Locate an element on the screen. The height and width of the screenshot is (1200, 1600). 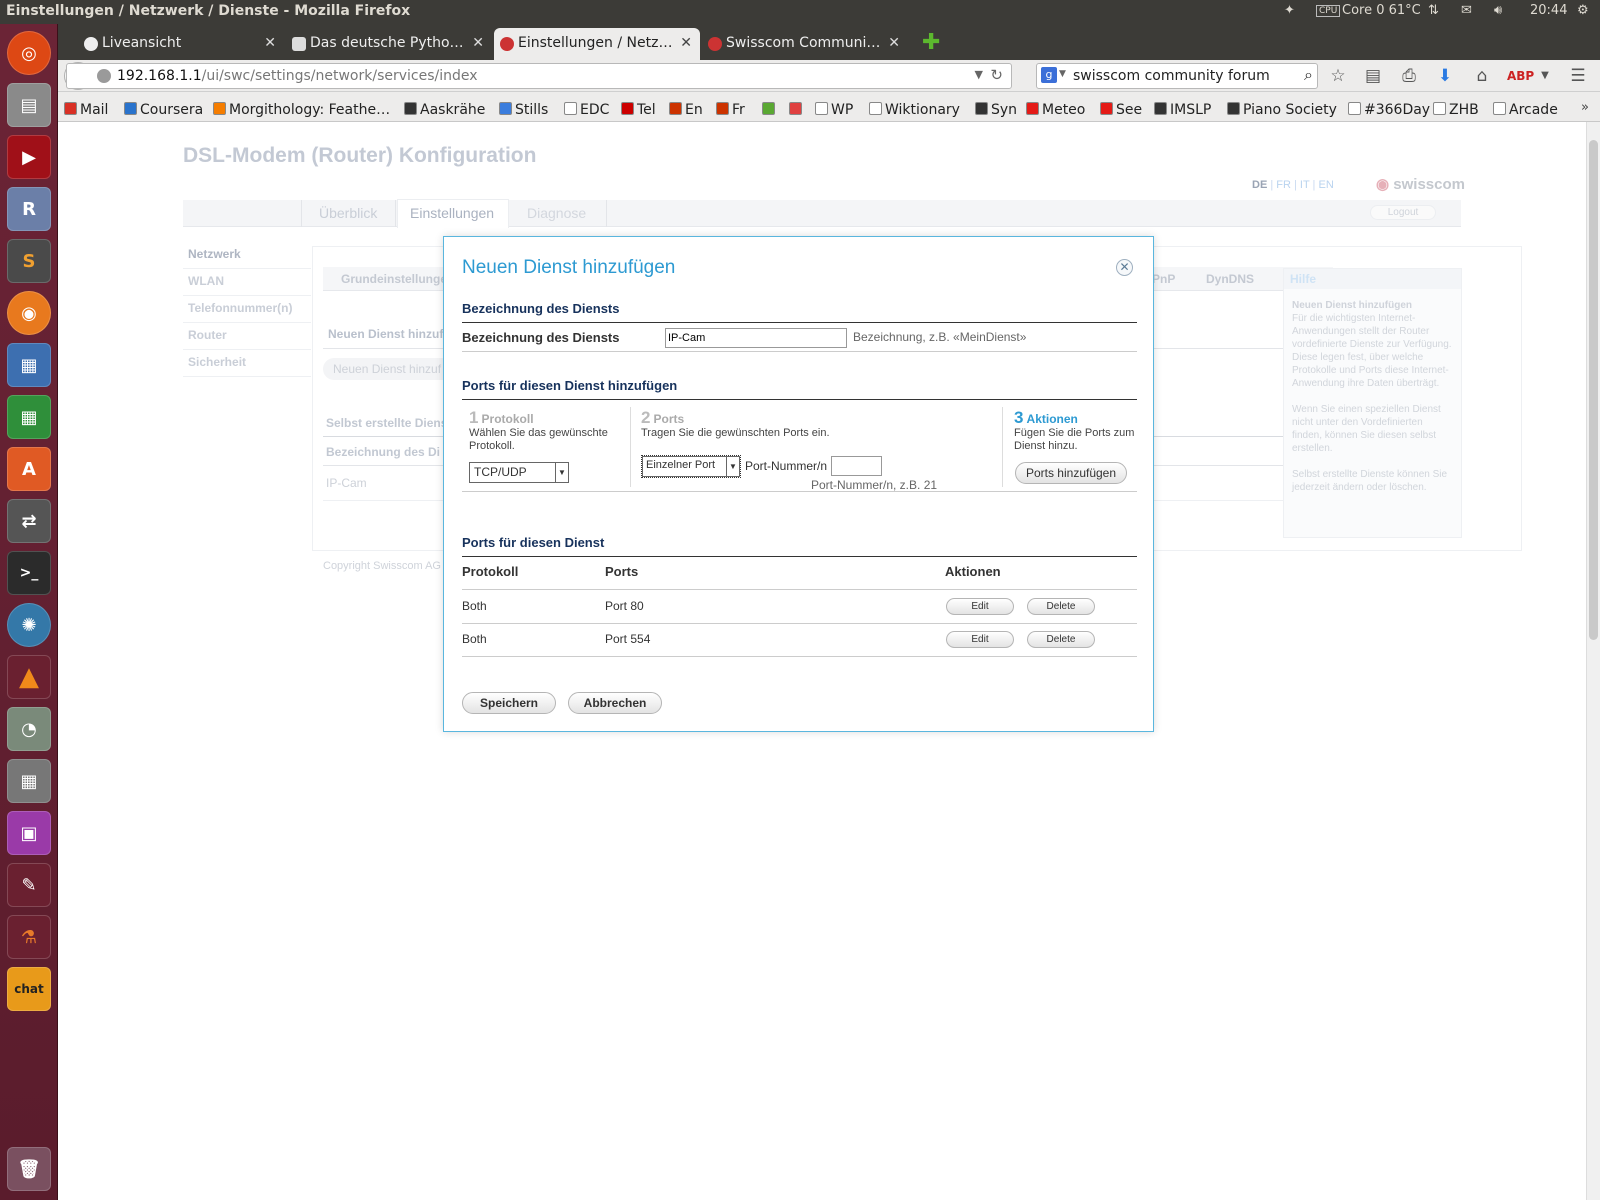
adblock-dropdown-icon: ▼ is located at coordinates (1545, 81).